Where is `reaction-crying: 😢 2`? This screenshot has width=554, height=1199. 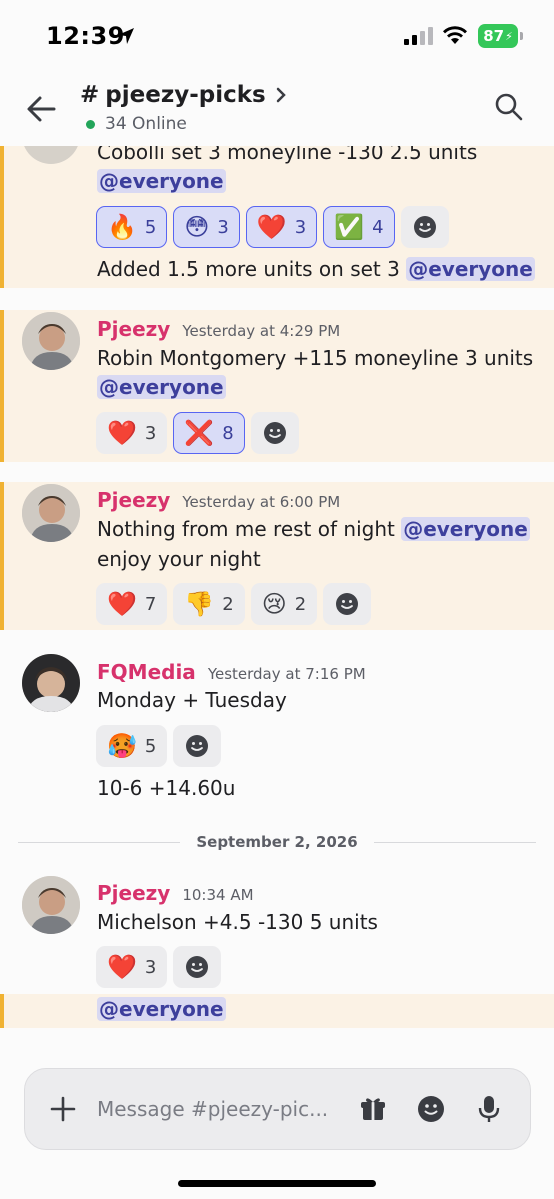 reaction-crying: 😢 2 is located at coordinates (284, 604).